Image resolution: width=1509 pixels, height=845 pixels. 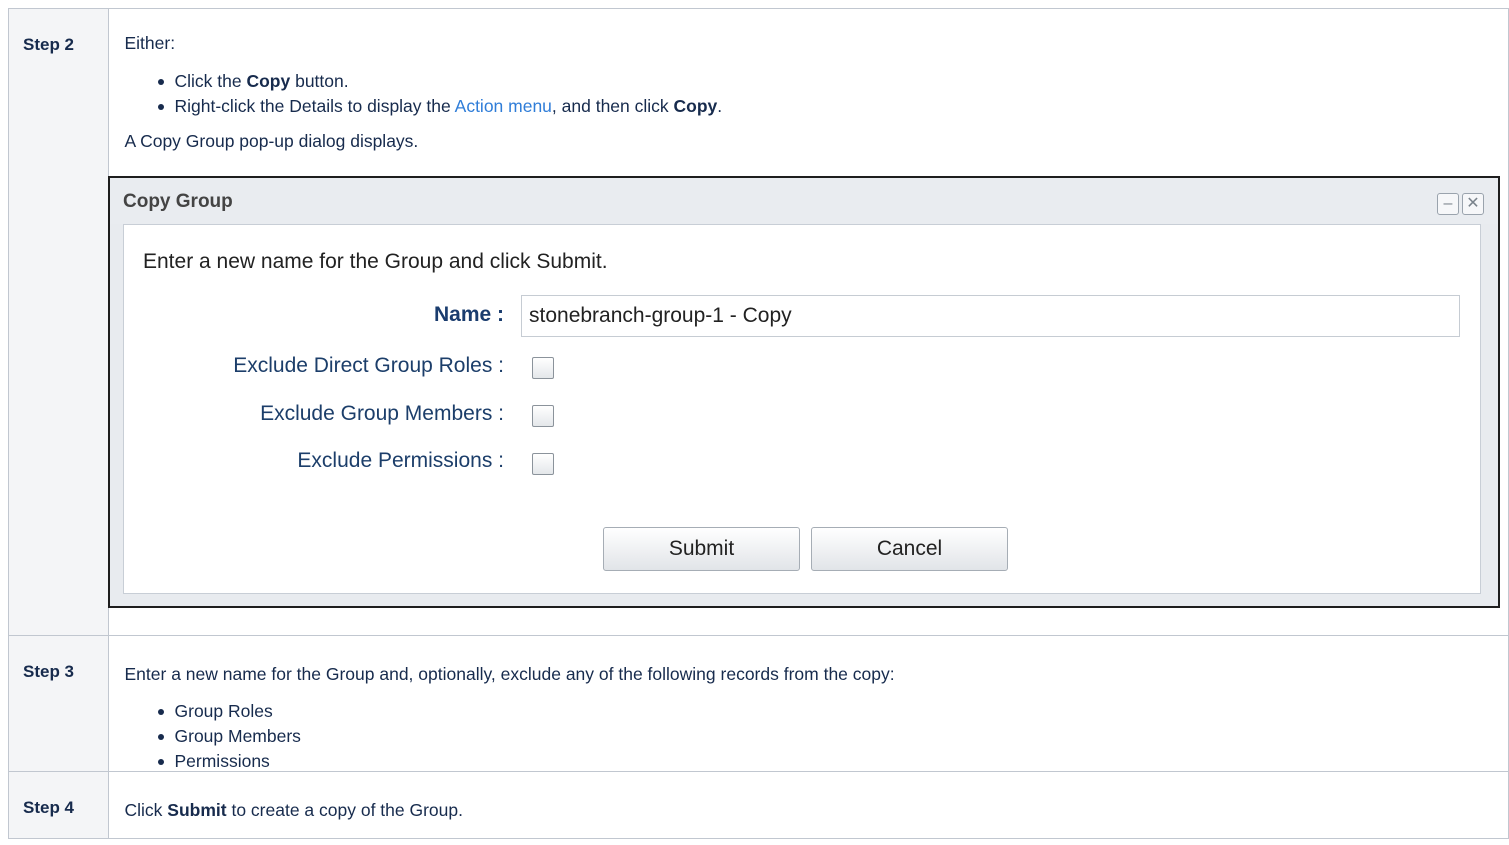 What do you see at coordinates (831, 81) in the screenshot?
I see `list-item: Click the Copy button.` at bounding box center [831, 81].